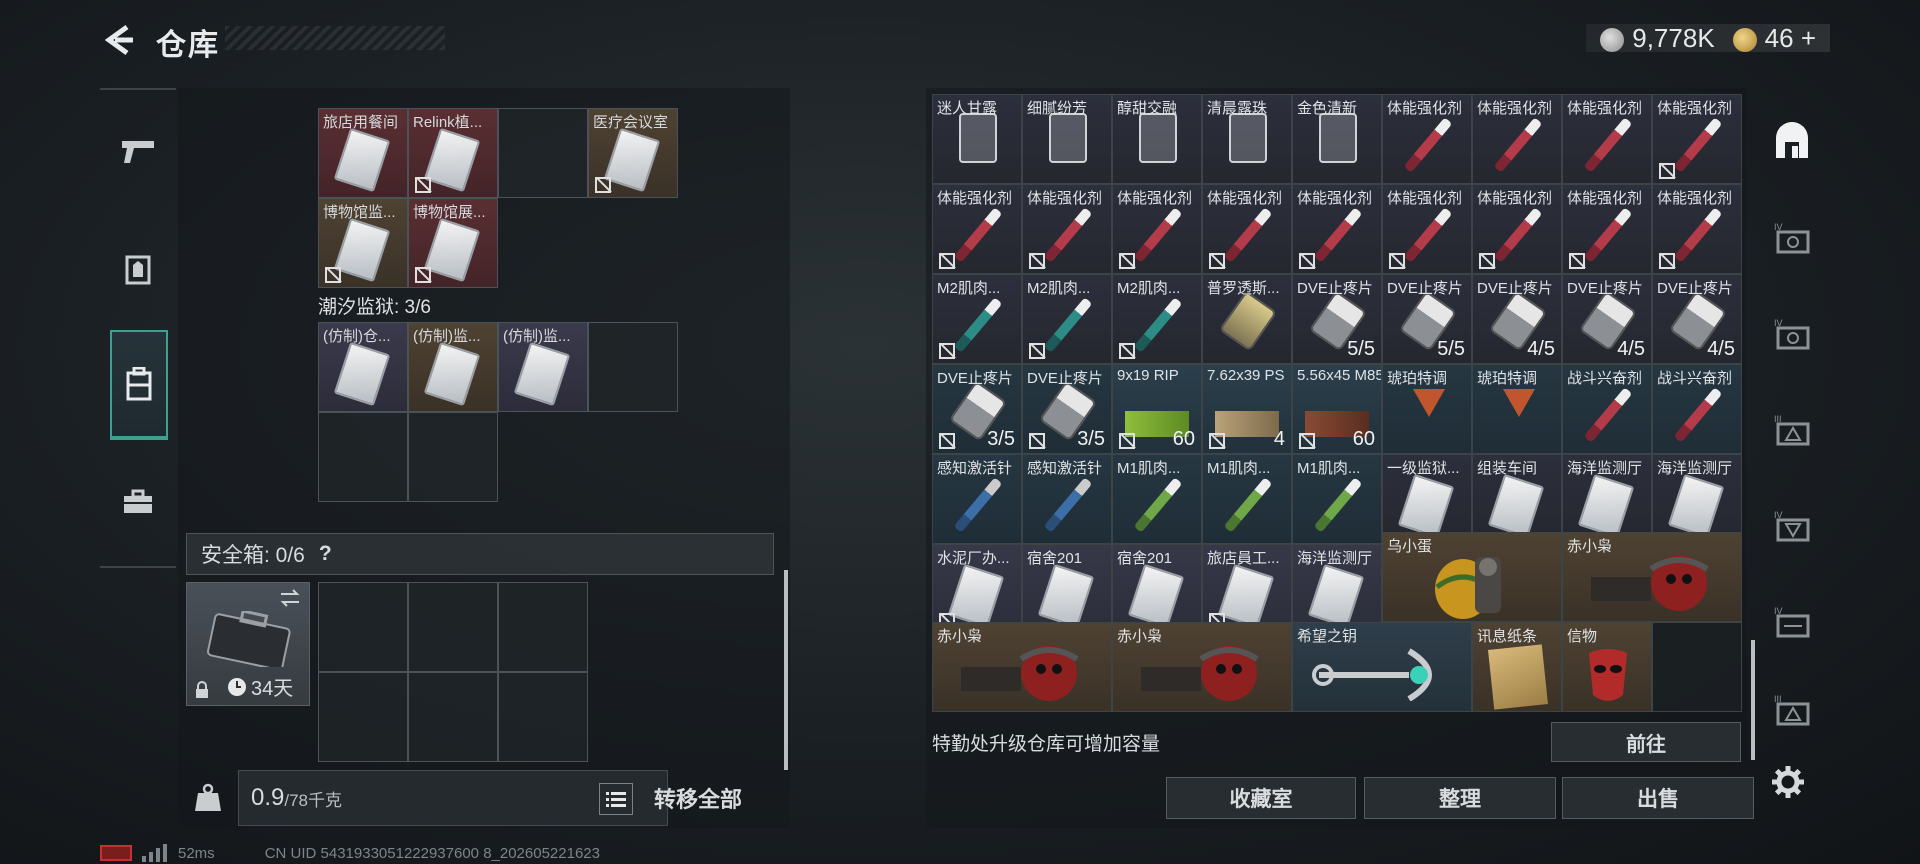 The image size is (1920, 864). Describe the element at coordinates (290, 598) in the screenshot. I see `swap-icon` at that location.